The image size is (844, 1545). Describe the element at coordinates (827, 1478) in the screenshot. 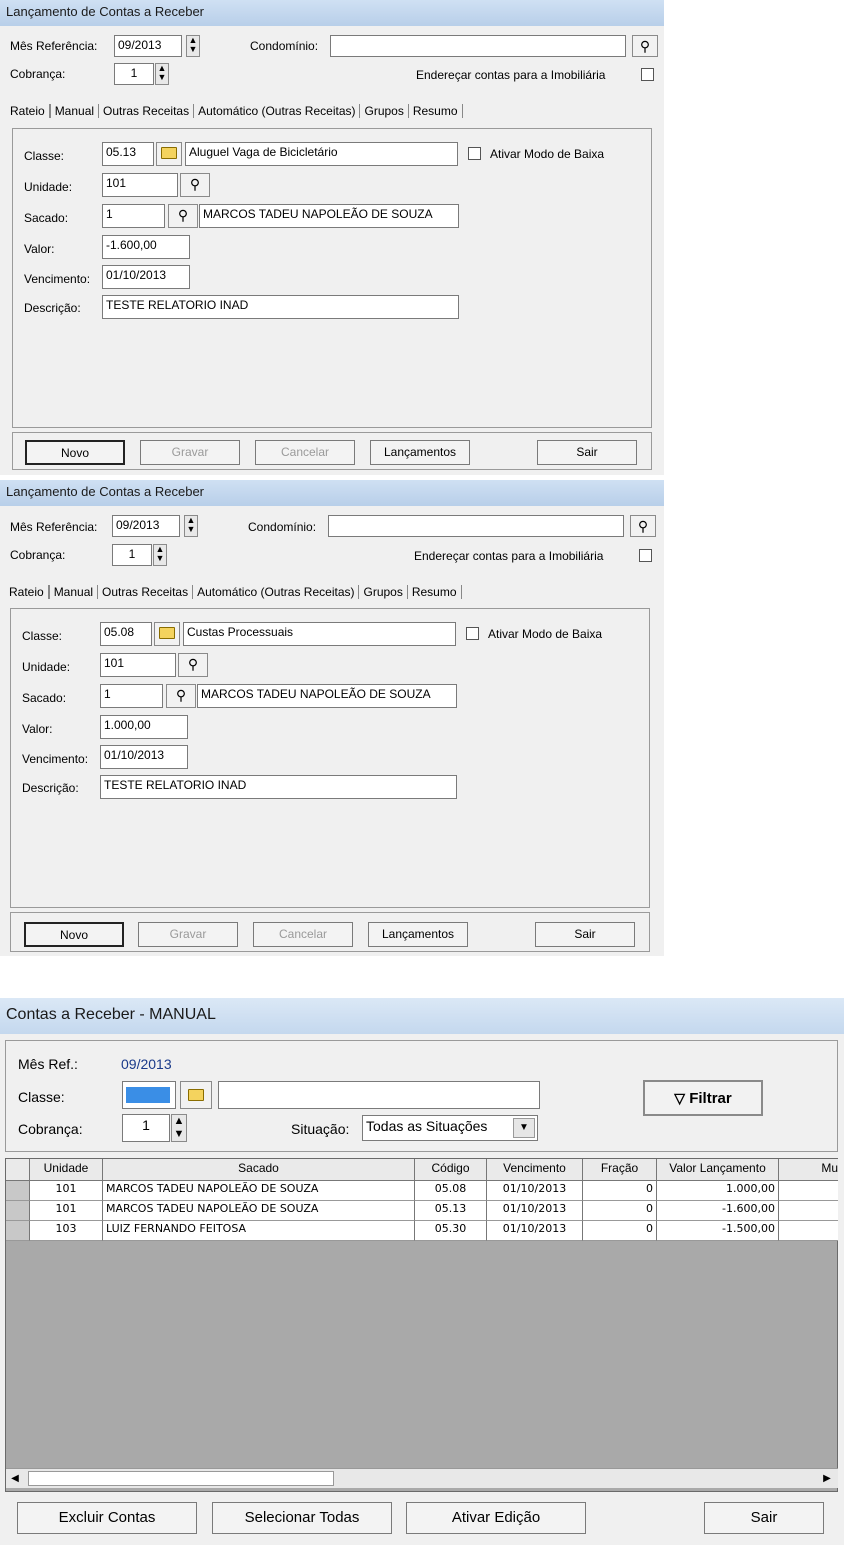

I see `scroll-right-icon: ▶` at that location.